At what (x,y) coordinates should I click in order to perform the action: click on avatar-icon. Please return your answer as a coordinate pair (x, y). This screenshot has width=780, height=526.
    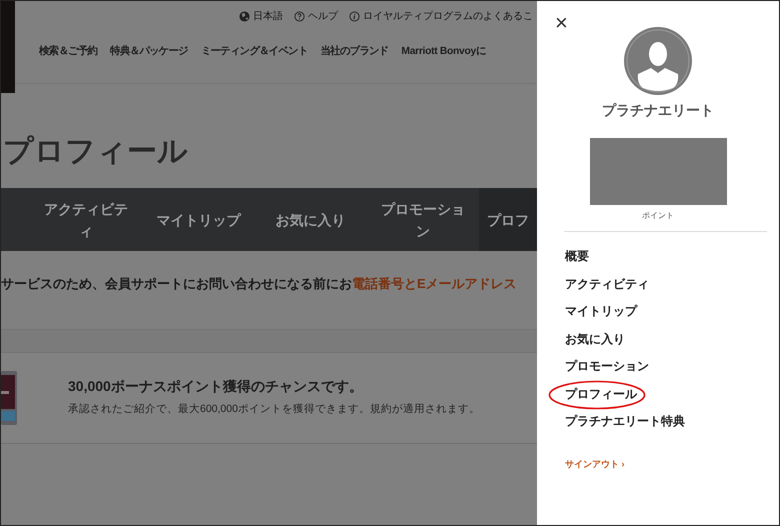
    Looking at the image, I should click on (658, 61).